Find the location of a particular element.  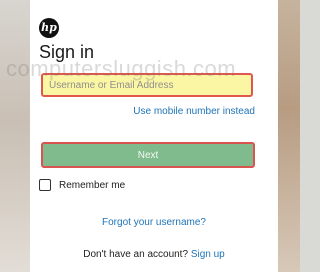

remember-me: Remember me is located at coordinates (82, 185).